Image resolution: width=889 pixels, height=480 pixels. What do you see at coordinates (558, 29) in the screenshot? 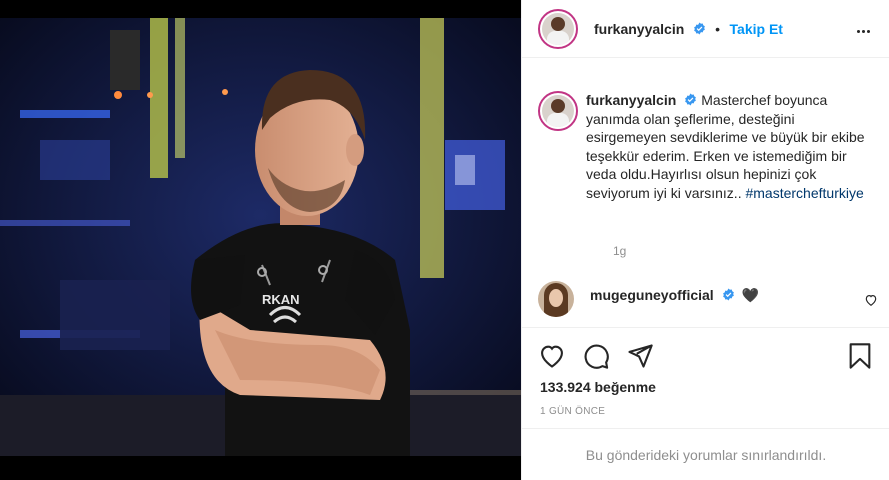
I see `author-avatar` at bounding box center [558, 29].